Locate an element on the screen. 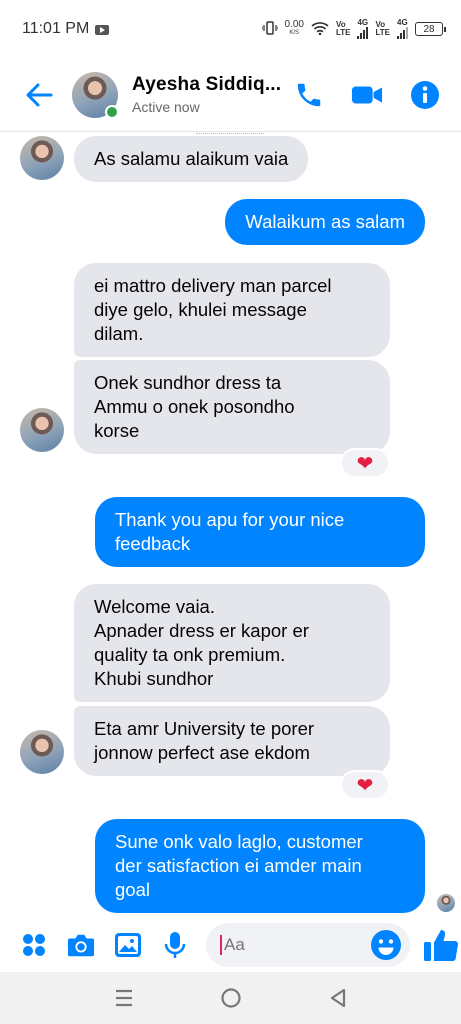 This screenshot has height=1024, width=461. timestamp-divider is located at coordinates (230, 133).